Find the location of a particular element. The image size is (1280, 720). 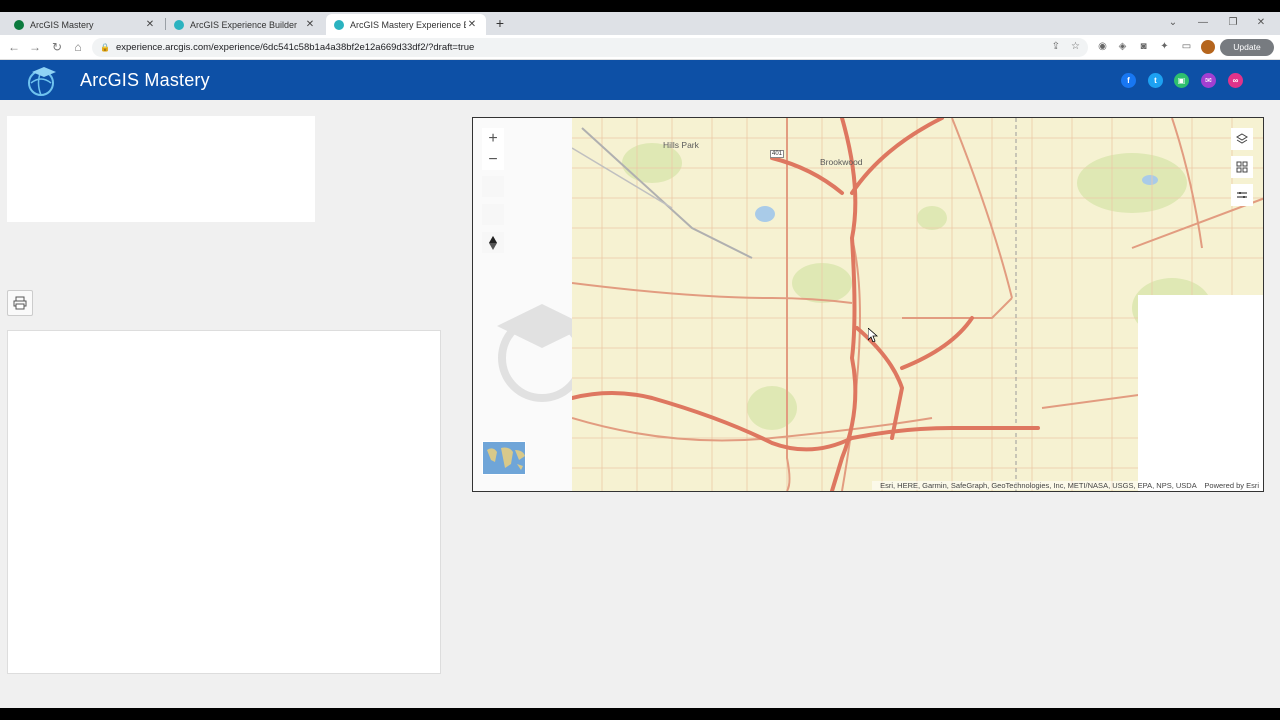

highway-shield-label: 401 is located at coordinates (777, 154).